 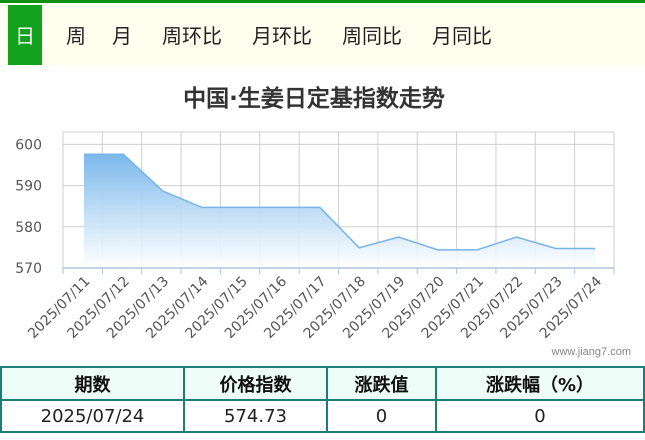 What do you see at coordinates (591, 352) in the screenshot?
I see `watermark: www.jiang7.com` at bounding box center [591, 352].